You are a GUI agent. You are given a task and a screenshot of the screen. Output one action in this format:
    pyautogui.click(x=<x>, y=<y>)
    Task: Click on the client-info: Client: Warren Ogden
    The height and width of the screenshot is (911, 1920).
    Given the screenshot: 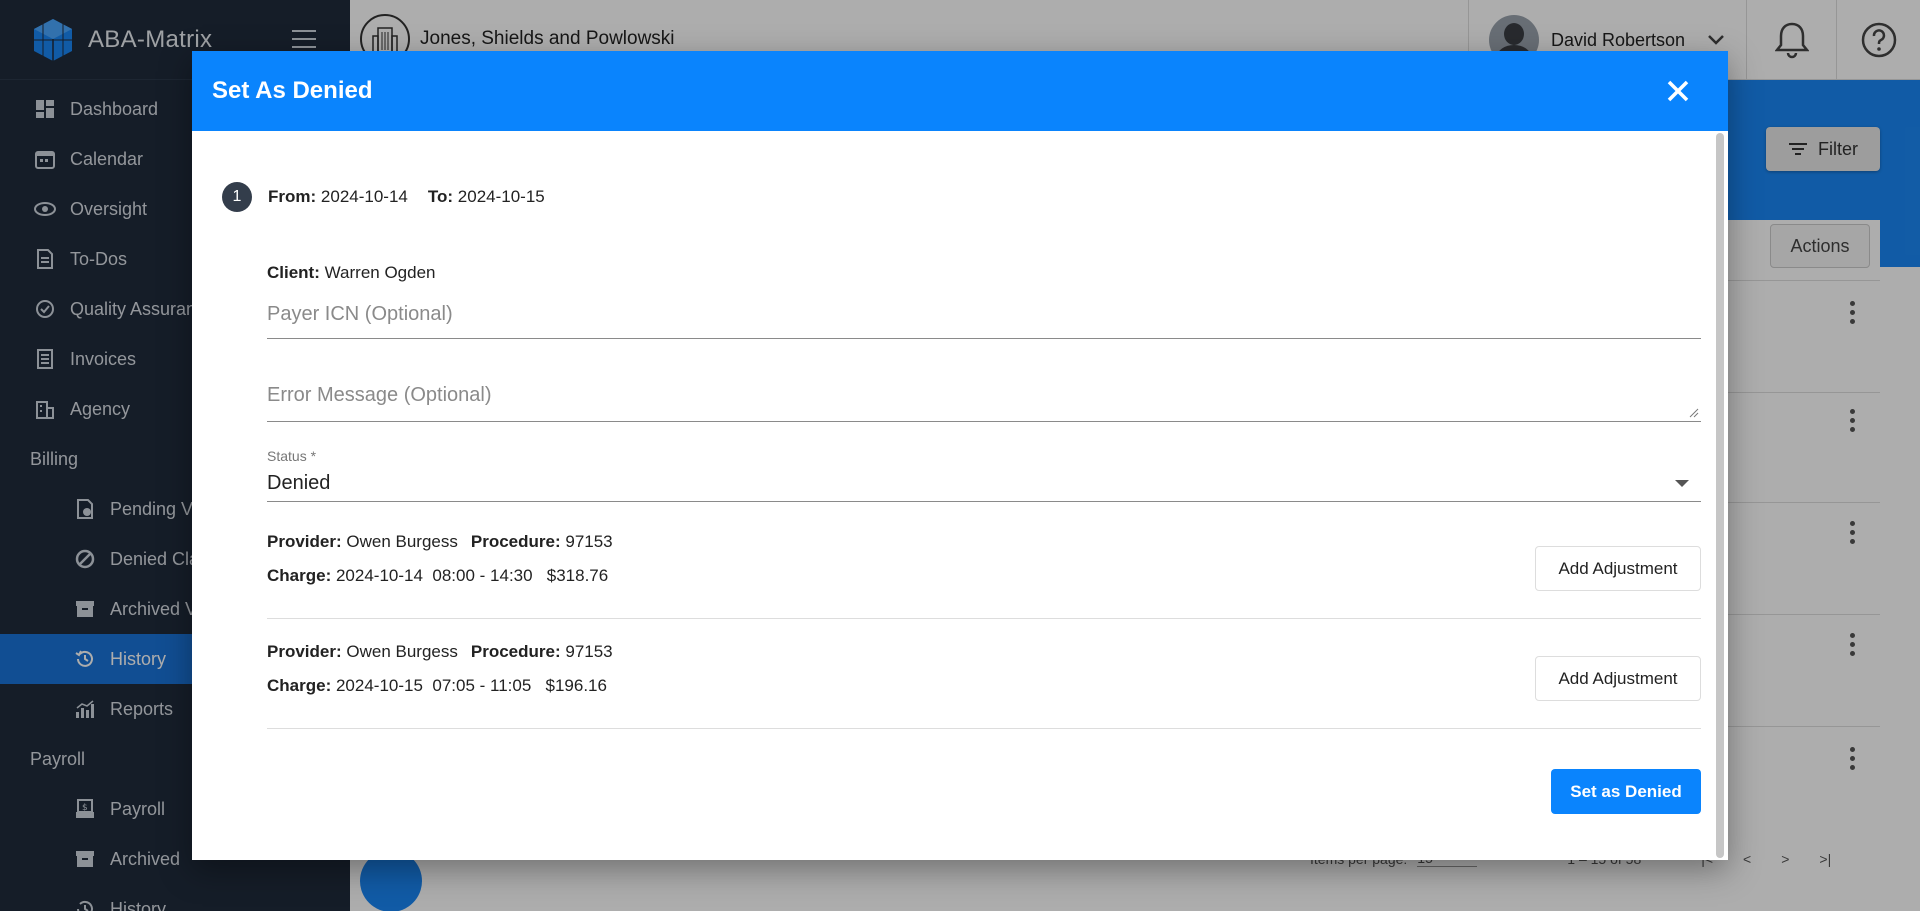 What is the action you would take?
    pyautogui.click(x=351, y=273)
    